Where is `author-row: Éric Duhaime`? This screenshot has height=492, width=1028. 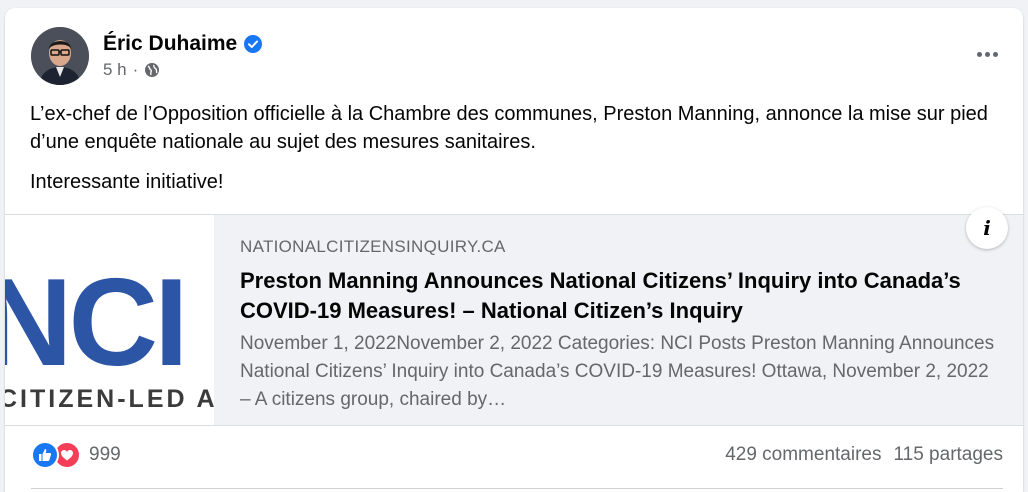 author-row: Éric Duhaime is located at coordinates (183, 44).